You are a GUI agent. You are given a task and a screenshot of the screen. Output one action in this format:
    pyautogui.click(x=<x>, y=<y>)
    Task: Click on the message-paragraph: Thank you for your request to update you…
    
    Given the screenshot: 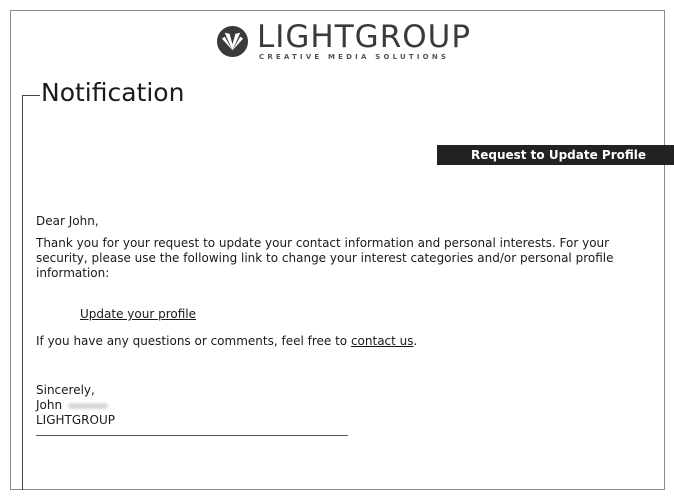 What is the action you would take?
    pyautogui.click(x=325, y=258)
    